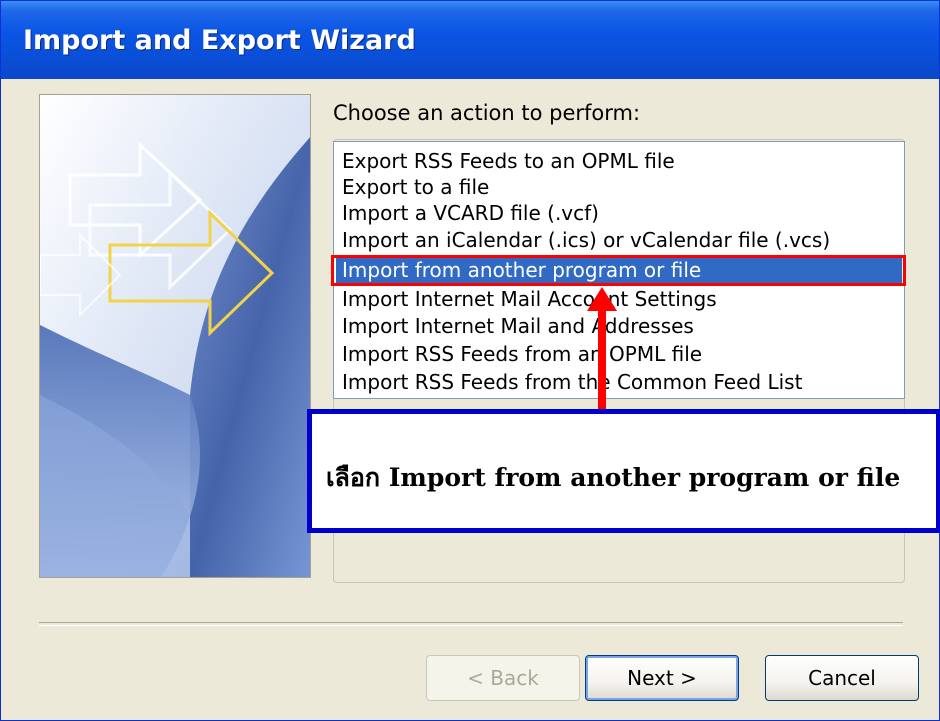 The image size is (940, 721). What do you see at coordinates (619, 161) in the screenshot?
I see `list-item-export-rss-opml: Export RSS Feeds to an OPML file` at bounding box center [619, 161].